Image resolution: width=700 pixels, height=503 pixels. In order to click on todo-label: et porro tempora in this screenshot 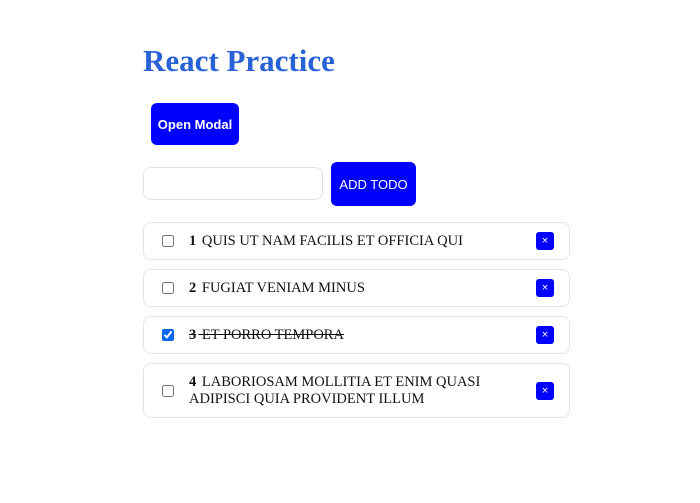, I will do `click(272, 334)`.